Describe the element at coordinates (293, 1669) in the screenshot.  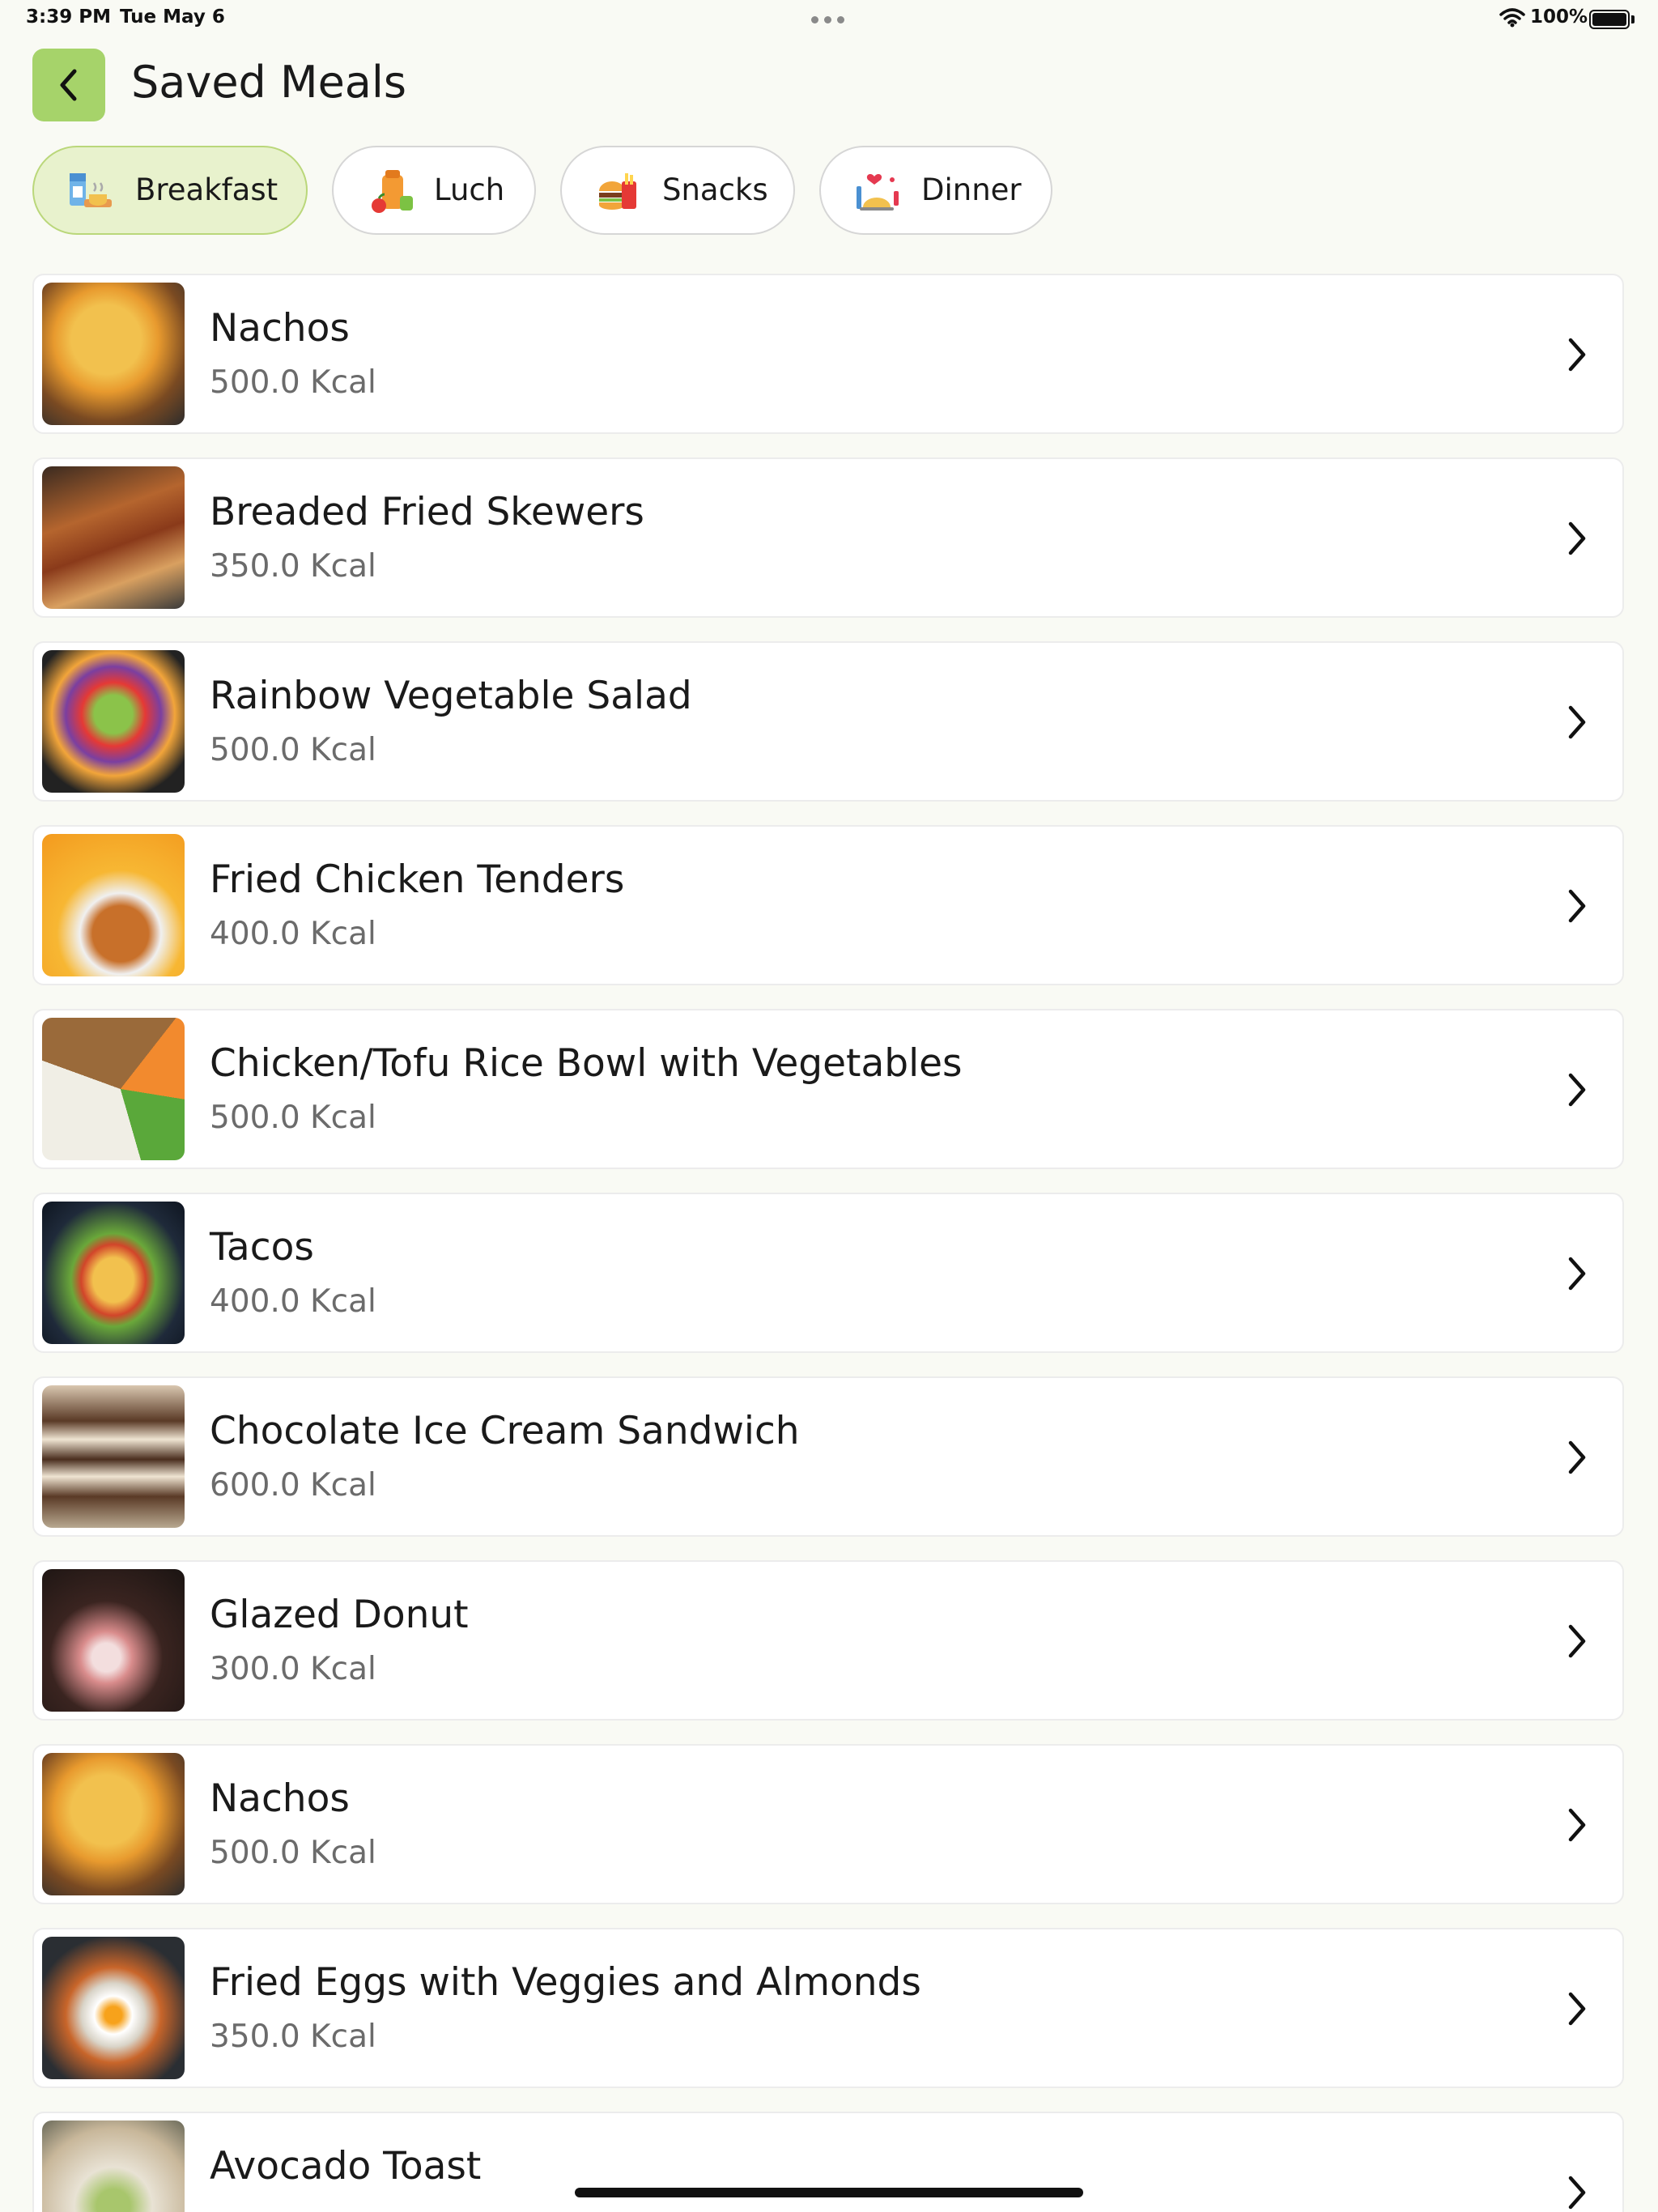
I see `meal-kcal: 300.0 Kcal` at that location.